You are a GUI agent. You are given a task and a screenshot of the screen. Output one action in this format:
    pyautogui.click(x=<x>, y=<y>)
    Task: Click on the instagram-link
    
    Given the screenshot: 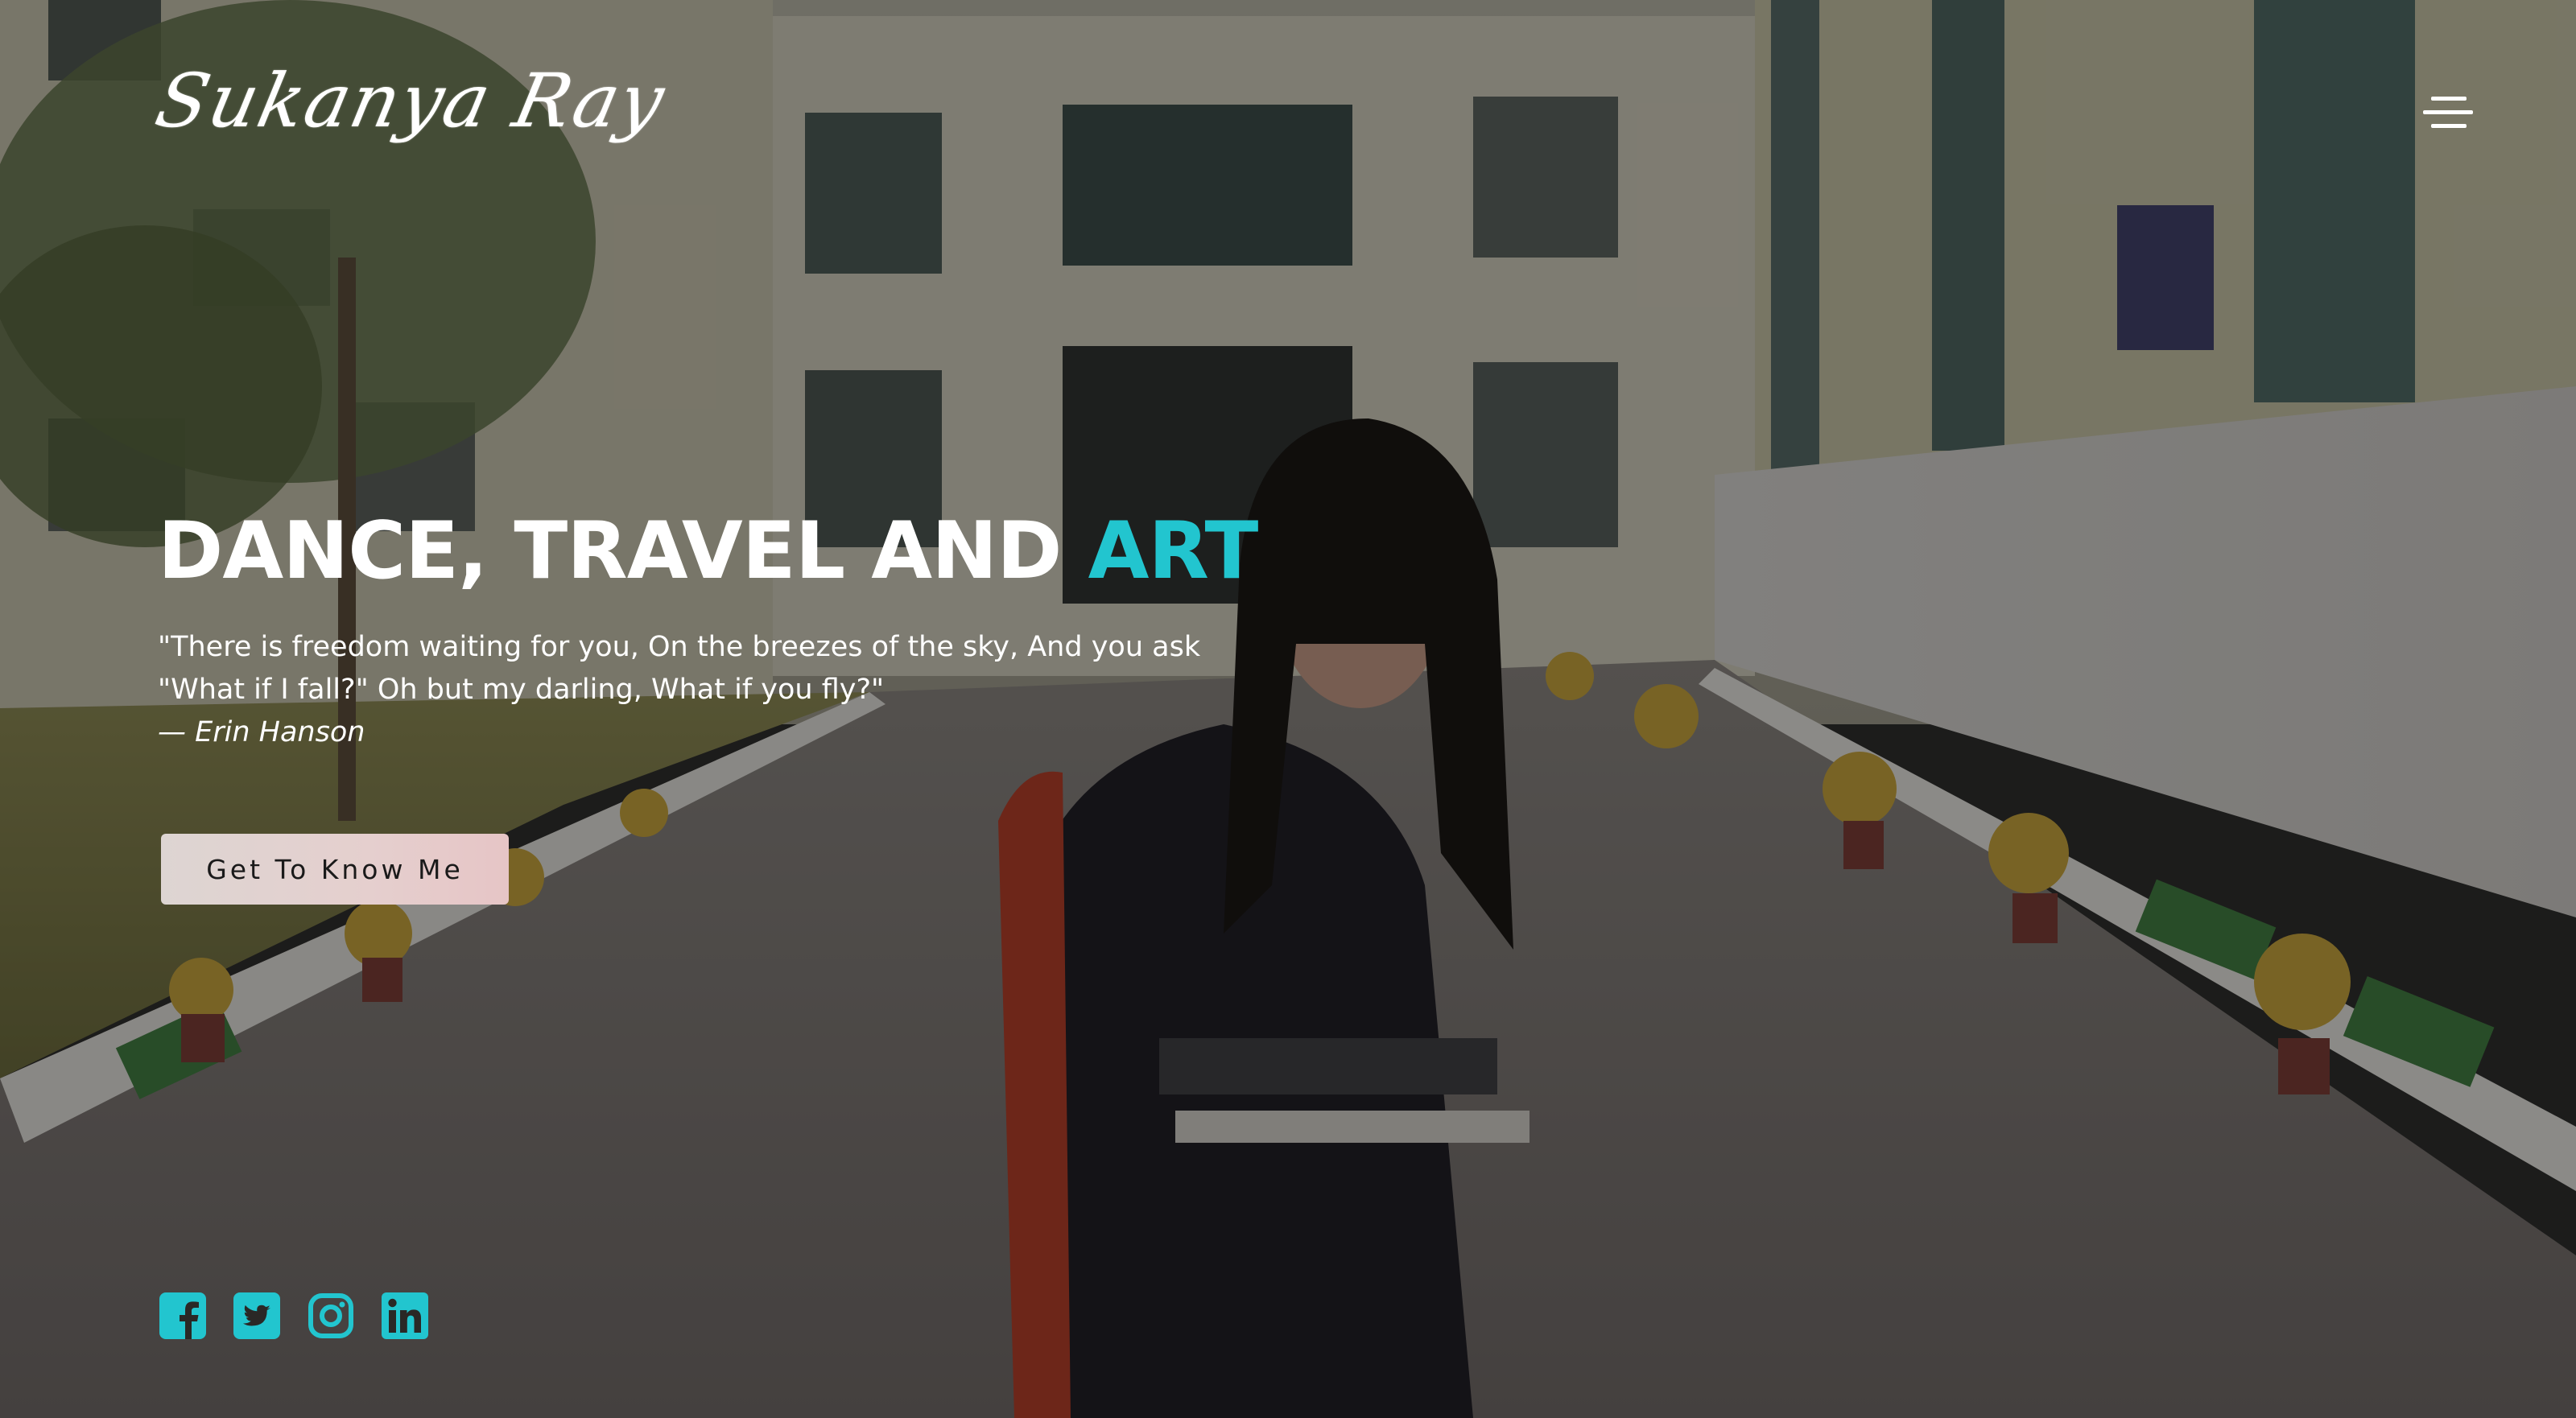 What is the action you would take?
    pyautogui.click(x=331, y=1315)
    